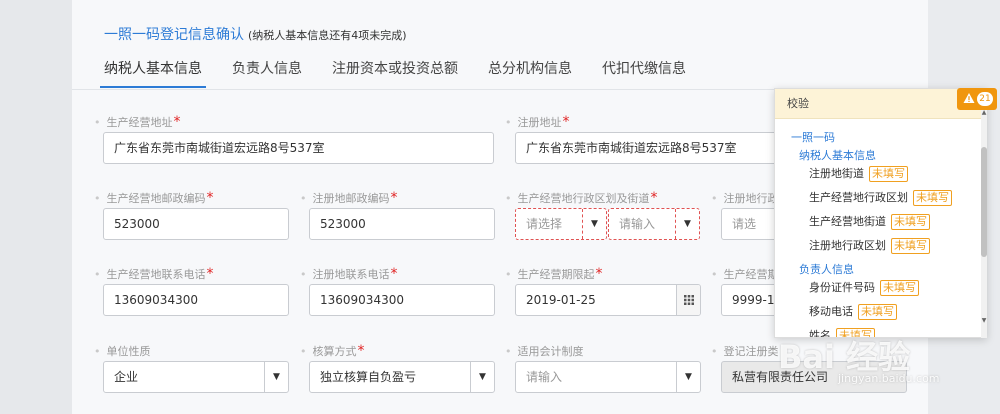 This screenshot has width=1000, height=414. What do you see at coordinates (154, 274) in the screenshot?
I see `prod-phone-label: • 生产经营地联系电话*` at bounding box center [154, 274].